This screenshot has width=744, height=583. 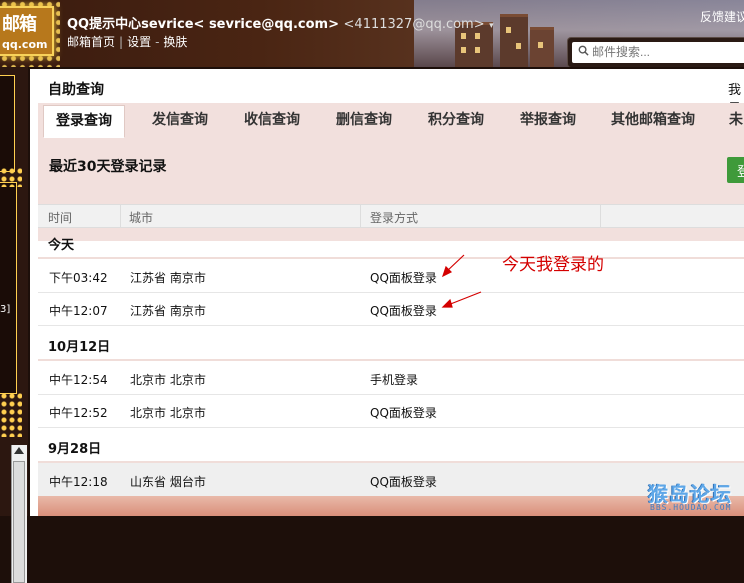 What do you see at coordinates (461, 281) in the screenshot?
I see `annotation-arrows` at bounding box center [461, 281].